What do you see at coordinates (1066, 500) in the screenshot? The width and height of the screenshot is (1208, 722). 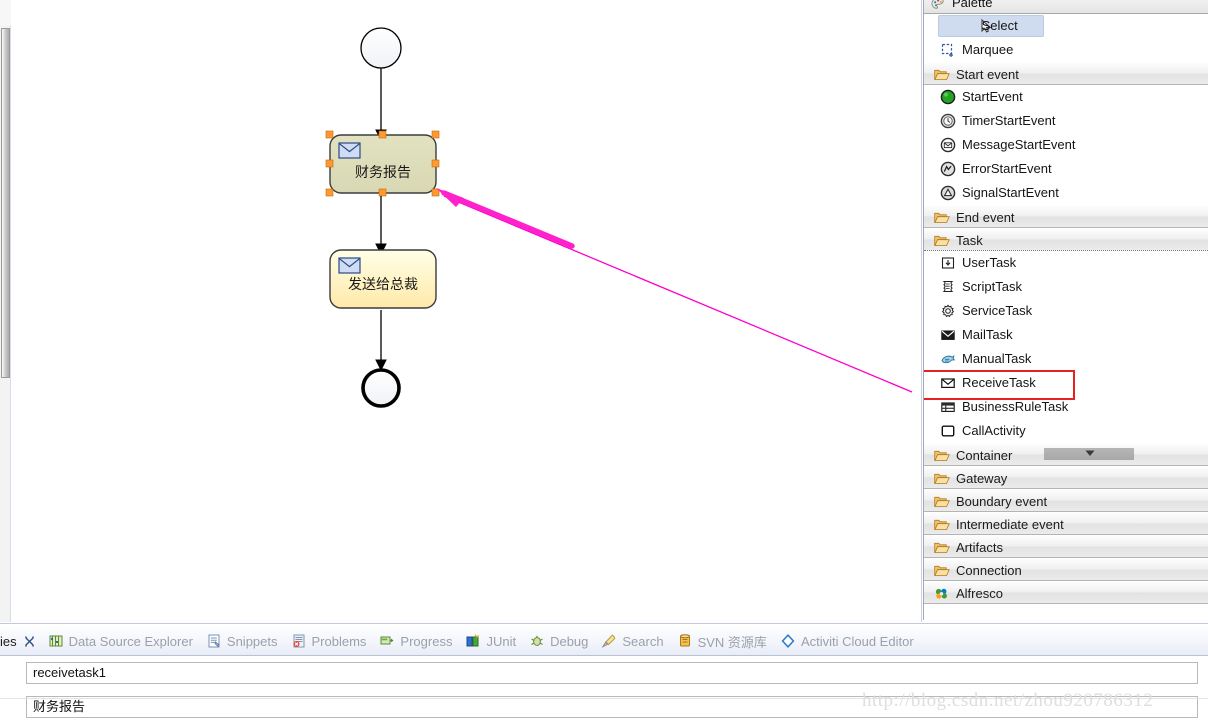 I see `palette-group-boundary-event: Boundary event` at bounding box center [1066, 500].